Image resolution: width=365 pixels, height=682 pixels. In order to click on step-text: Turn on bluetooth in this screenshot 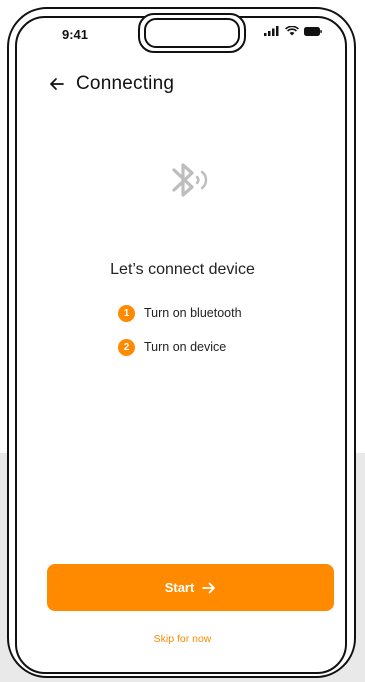, I will do `click(193, 313)`.